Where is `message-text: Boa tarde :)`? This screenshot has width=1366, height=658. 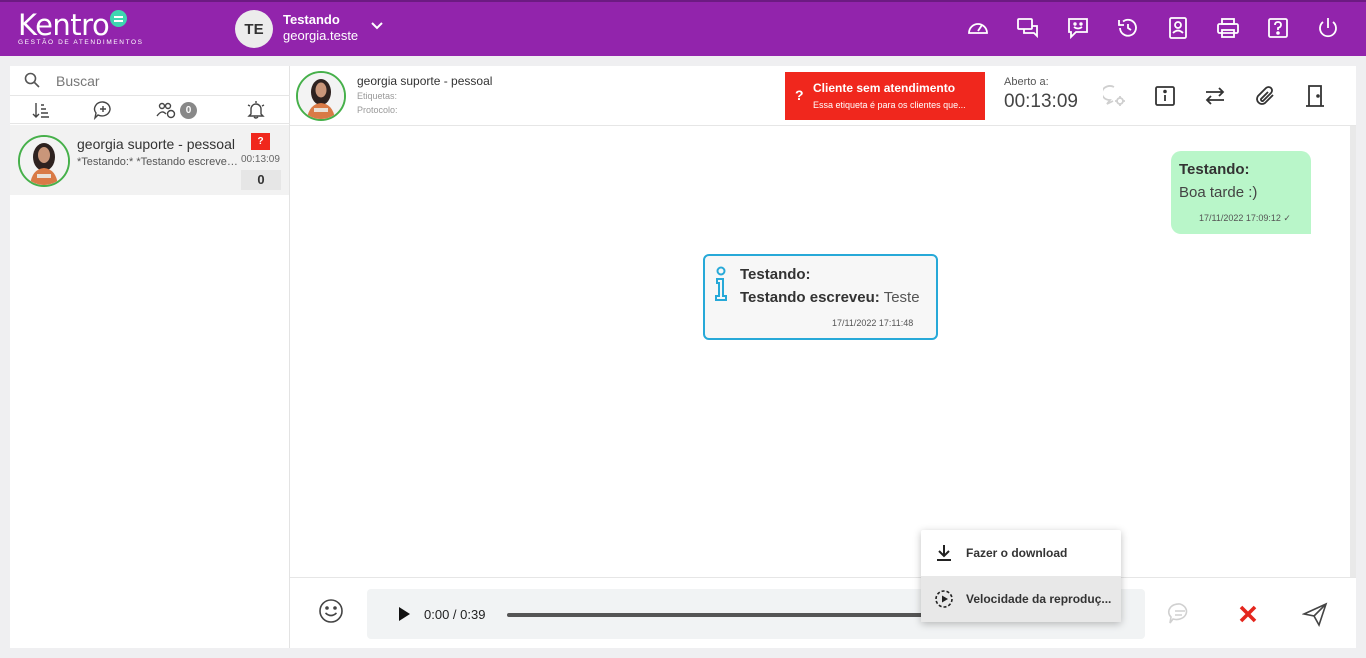
message-text: Boa tarde :) is located at coordinates (1218, 192).